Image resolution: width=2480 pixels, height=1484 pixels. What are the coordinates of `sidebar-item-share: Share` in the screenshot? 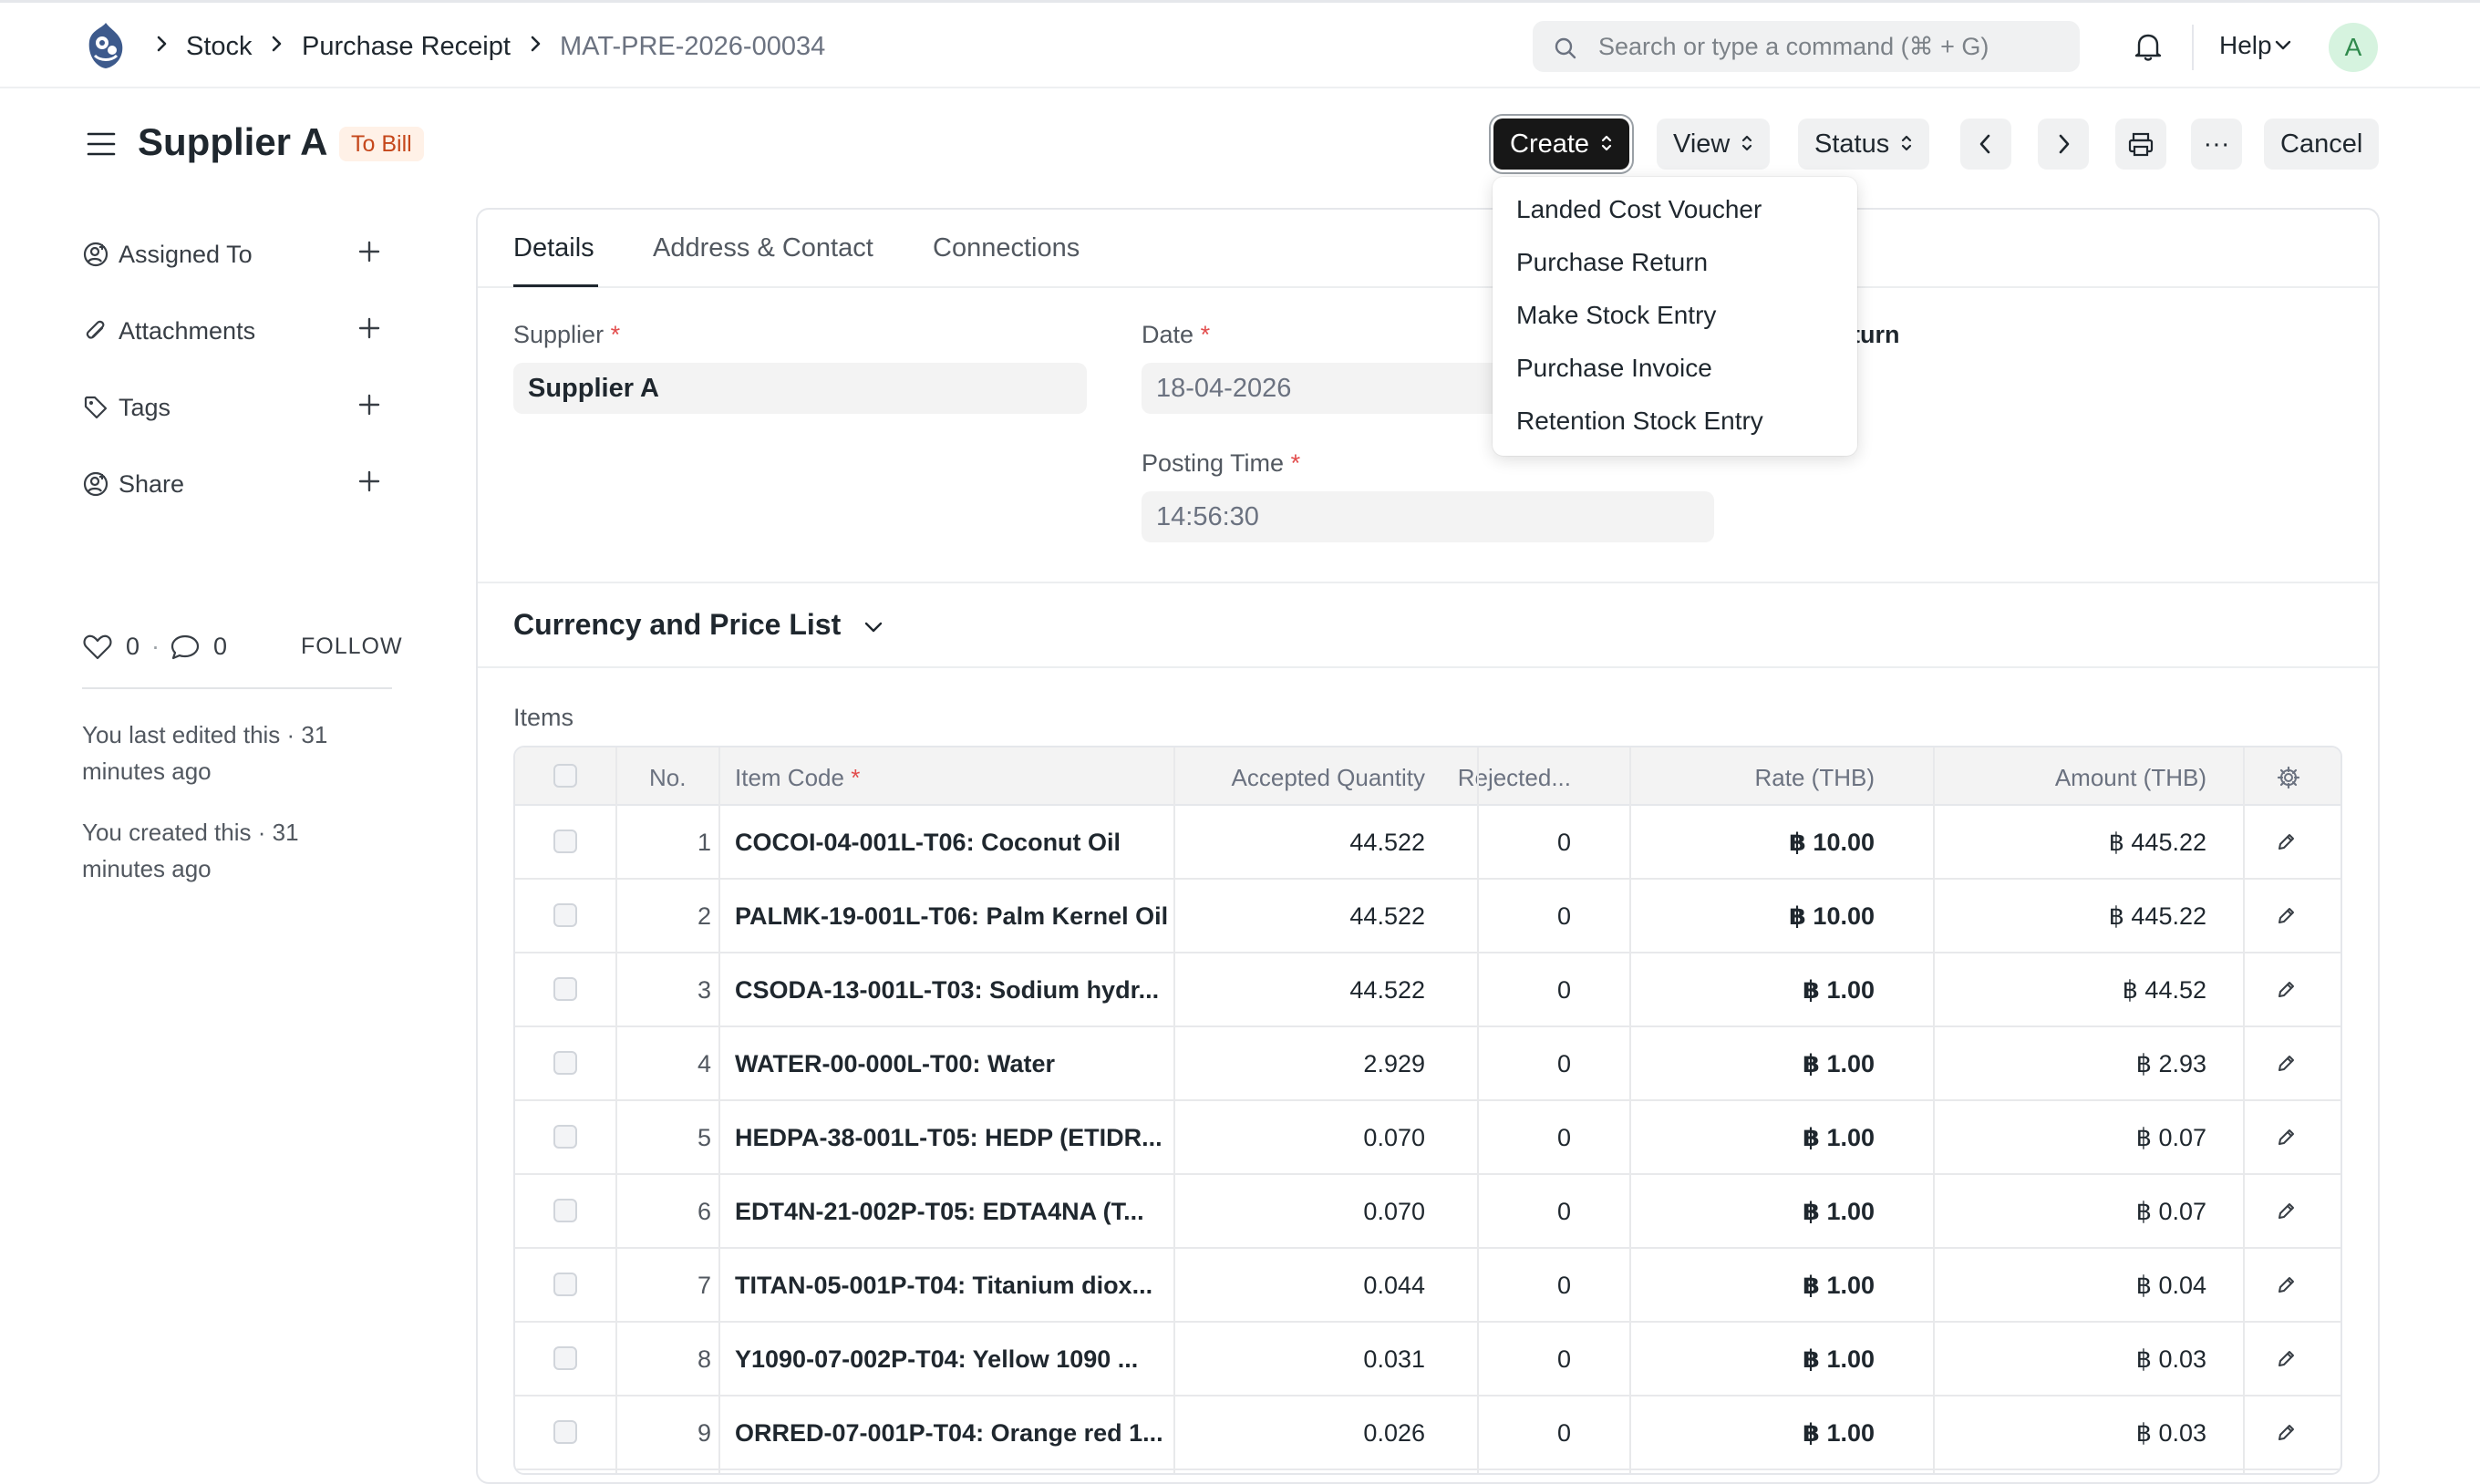 It's located at (237, 483).